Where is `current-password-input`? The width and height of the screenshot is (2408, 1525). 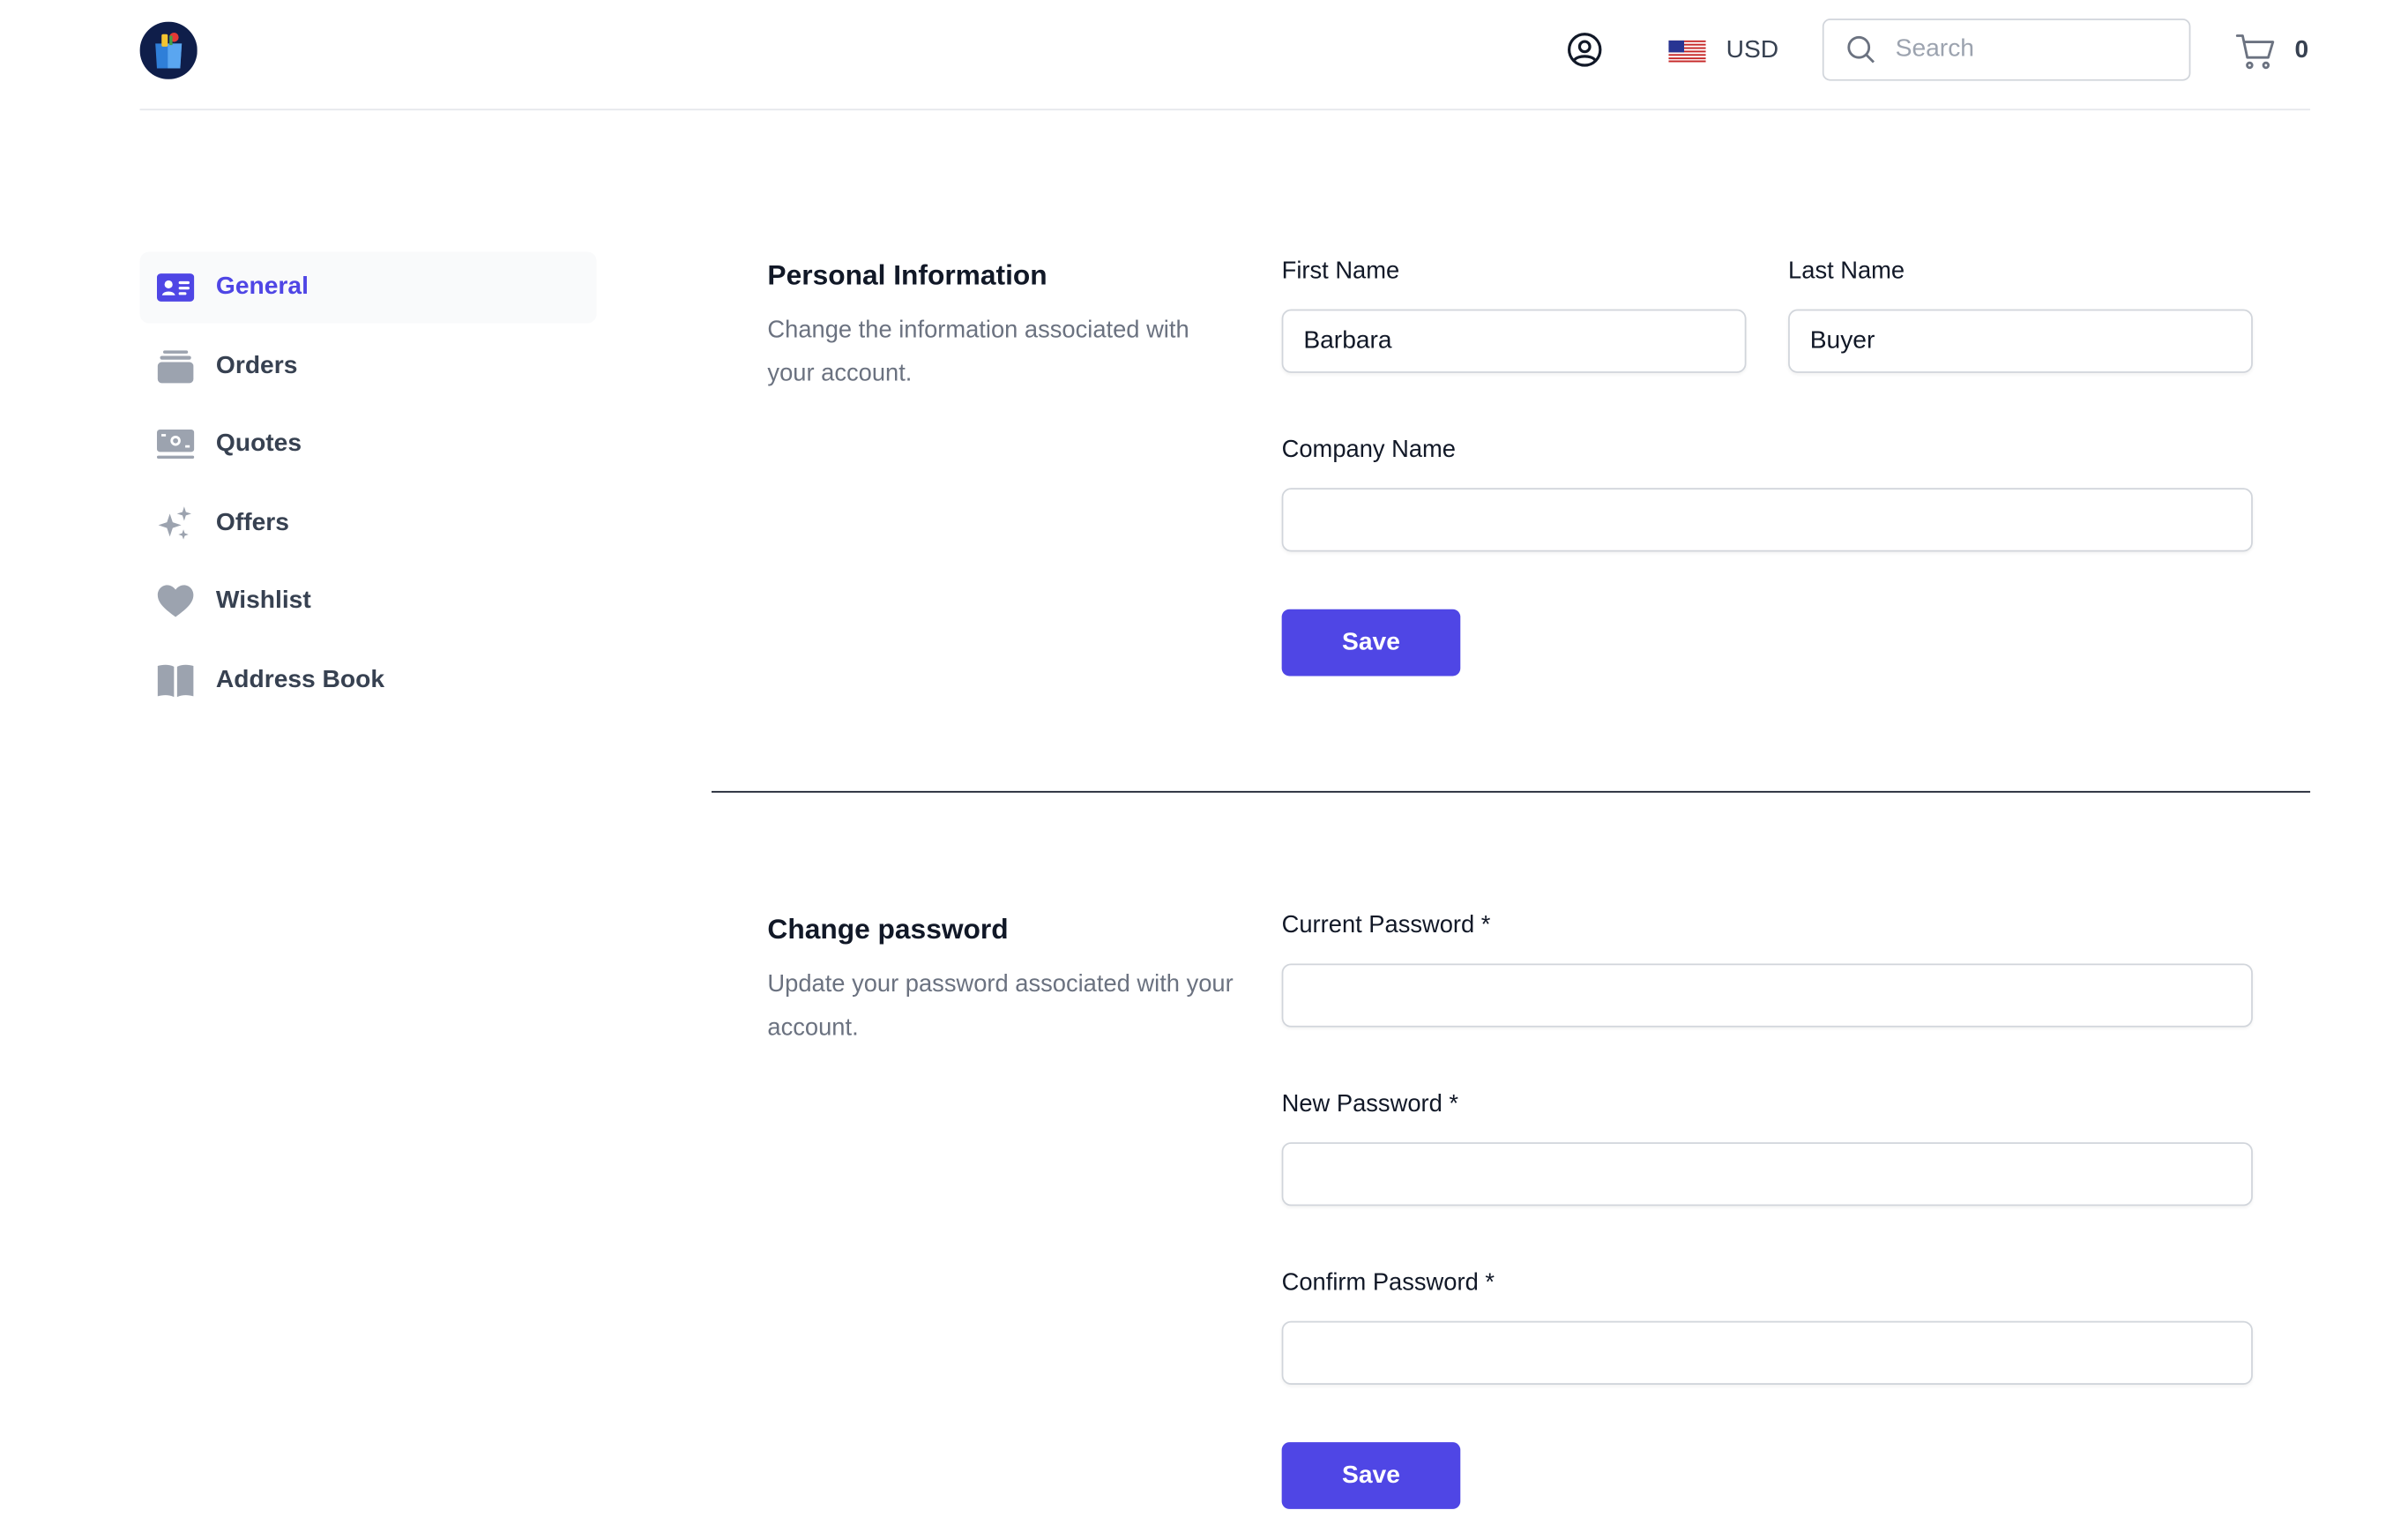
current-password-input is located at coordinates (1767, 995).